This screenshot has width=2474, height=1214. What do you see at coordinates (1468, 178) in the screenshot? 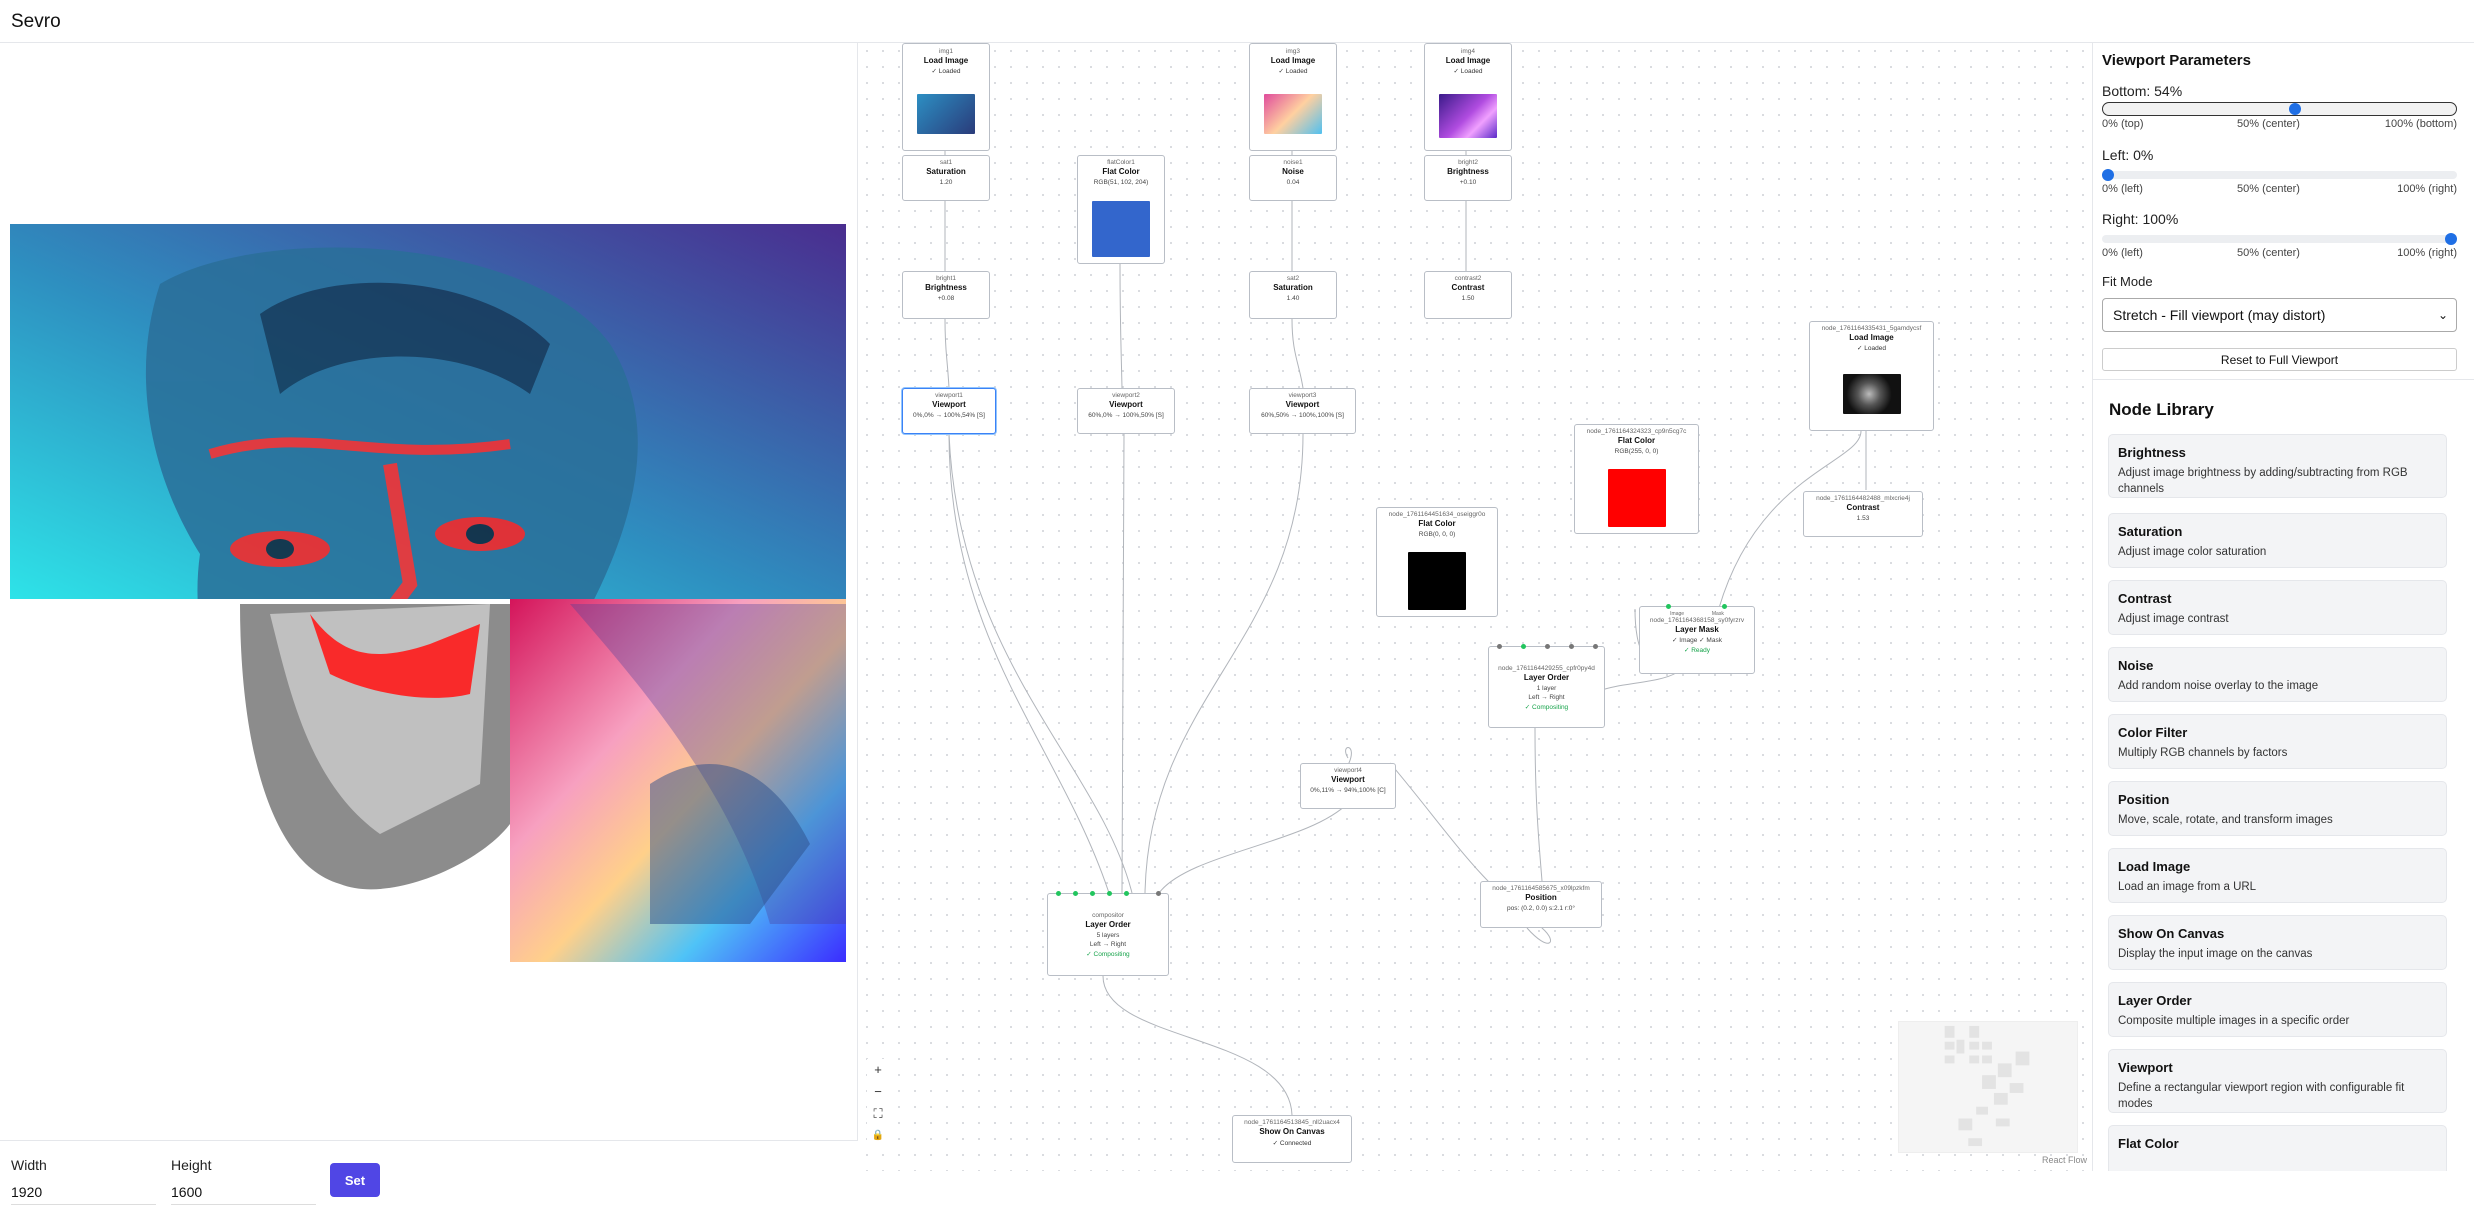
I see `node-brightness-bright2: bright2 Brightness +0.10` at bounding box center [1468, 178].